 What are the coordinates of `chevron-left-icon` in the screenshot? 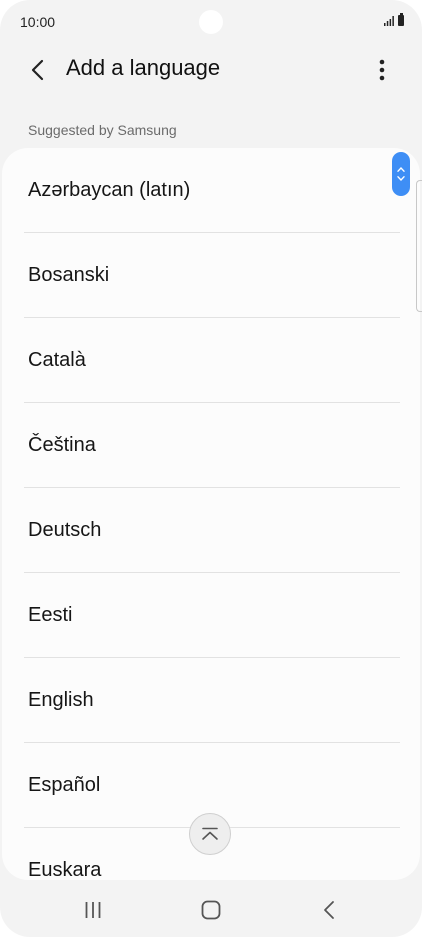 It's located at (37, 70).